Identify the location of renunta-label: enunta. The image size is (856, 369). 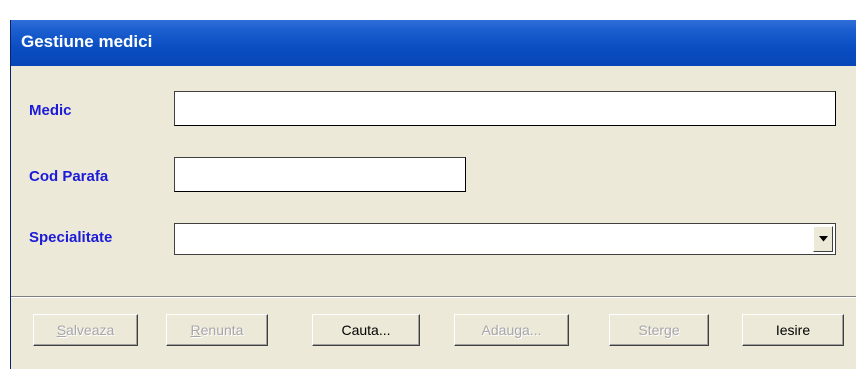
(222, 330).